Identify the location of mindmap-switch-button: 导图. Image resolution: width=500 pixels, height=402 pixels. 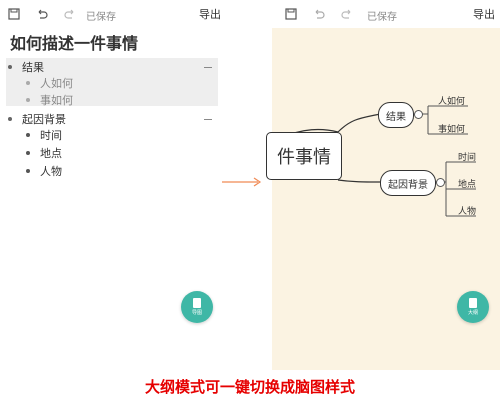
(197, 307).